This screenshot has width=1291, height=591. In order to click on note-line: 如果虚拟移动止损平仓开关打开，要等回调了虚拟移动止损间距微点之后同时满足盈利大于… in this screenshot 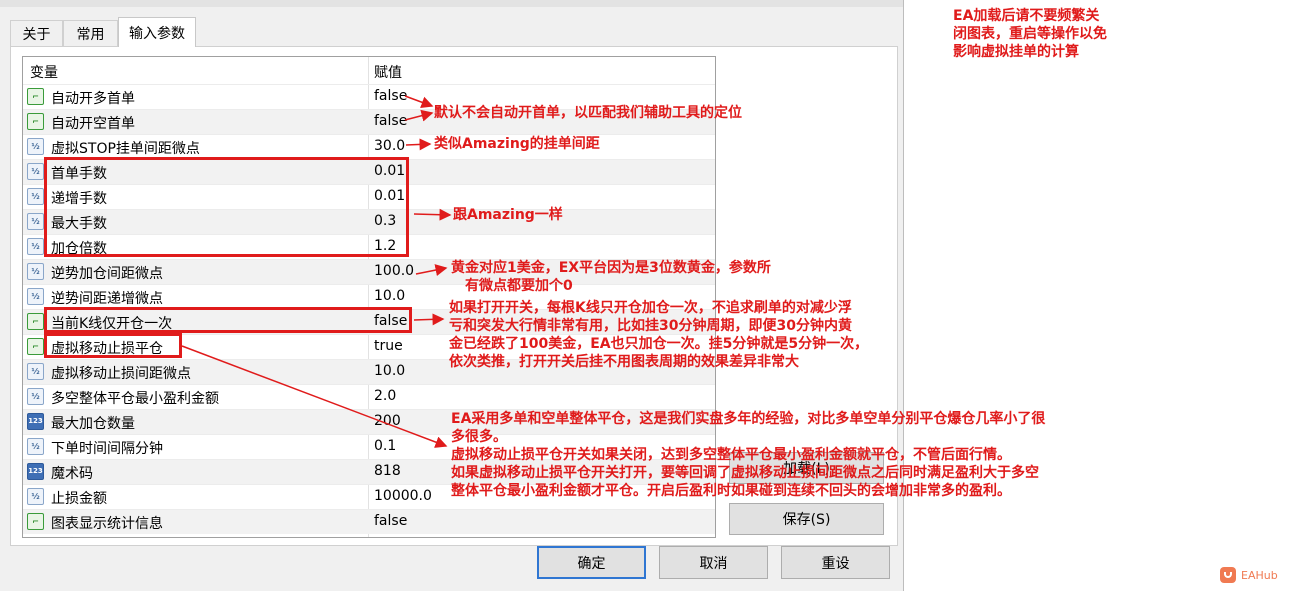, I will do `click(745, 473)`.